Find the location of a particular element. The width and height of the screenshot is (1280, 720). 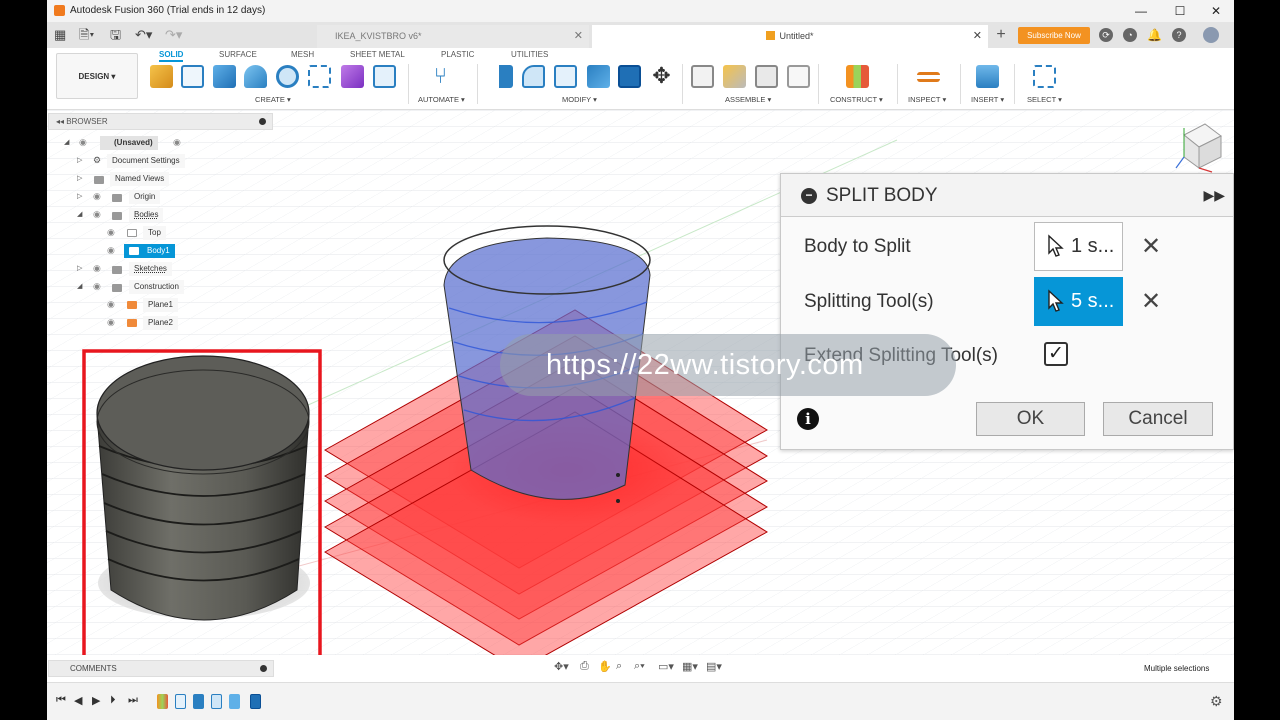

shell-icon is located at coordinates (565, 76).